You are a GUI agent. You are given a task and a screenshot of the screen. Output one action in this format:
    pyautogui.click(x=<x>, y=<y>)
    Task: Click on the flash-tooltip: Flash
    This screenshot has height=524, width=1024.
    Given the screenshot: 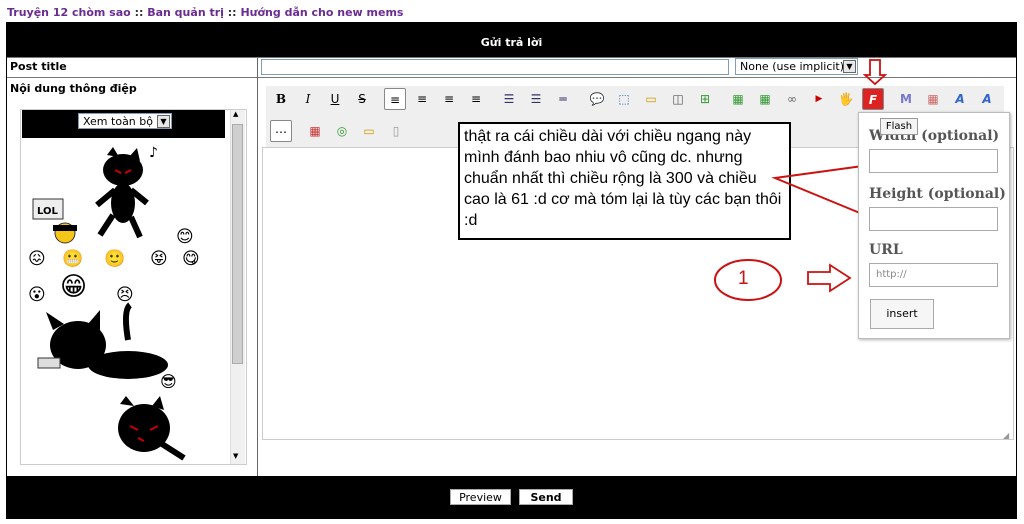 What is the action you would take?
    pyautogui.click(x=899, y=126)
    